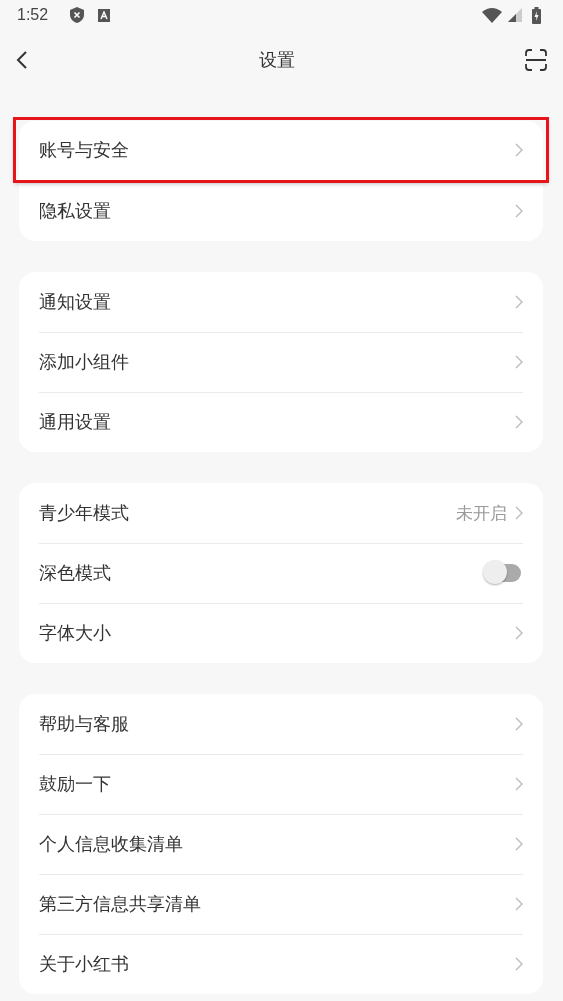  I want to click on row-label: 第三方信息共享清单, so click(120, 904).